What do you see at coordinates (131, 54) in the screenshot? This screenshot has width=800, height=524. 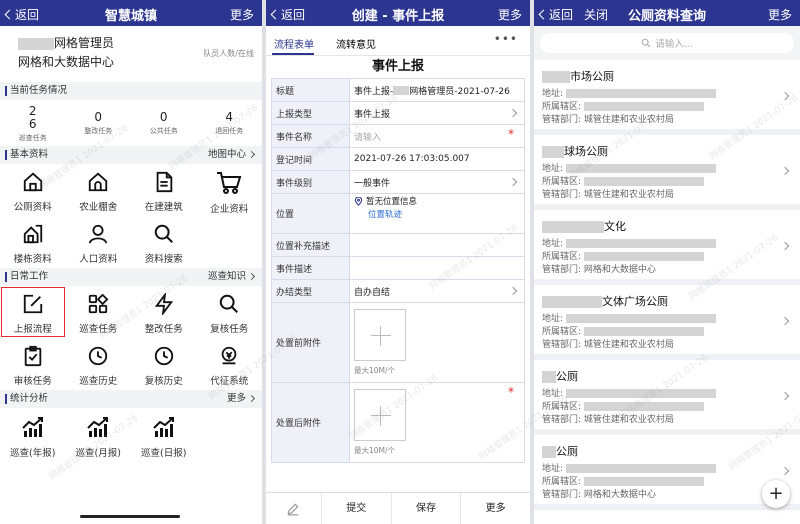 I see `user-info: 网格管理员 网格和大数据中心 队员人数/在线` at bounding box center [131, 54].